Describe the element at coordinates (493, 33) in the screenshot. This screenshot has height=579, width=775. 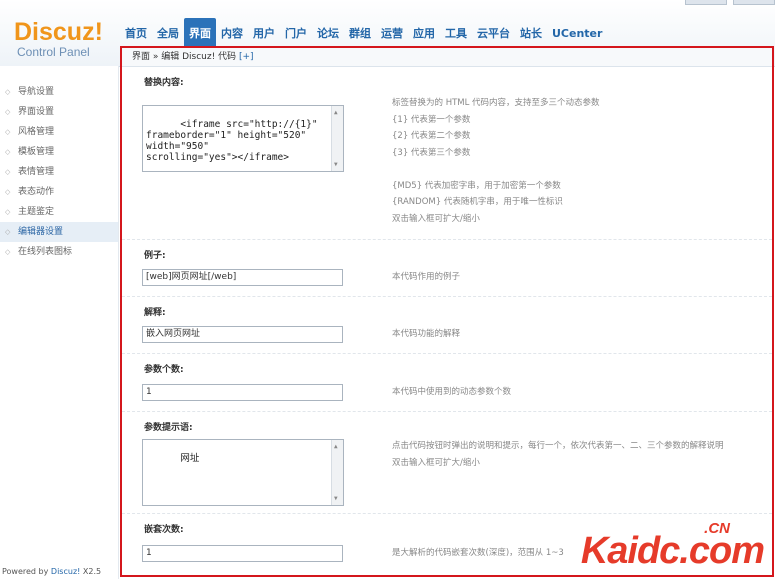
I see `nav-cloud: 云平台` at that location.